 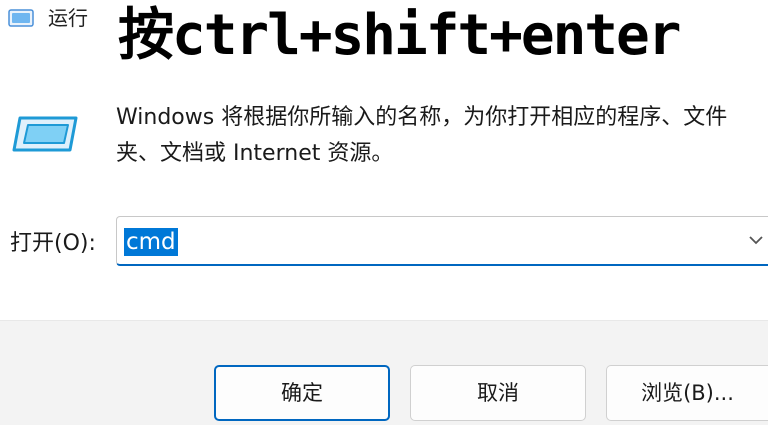 What do you see at coordinates (756, 240) in the screenshot?
I see `chevron-down-icon` at bounding box center [756, 240].